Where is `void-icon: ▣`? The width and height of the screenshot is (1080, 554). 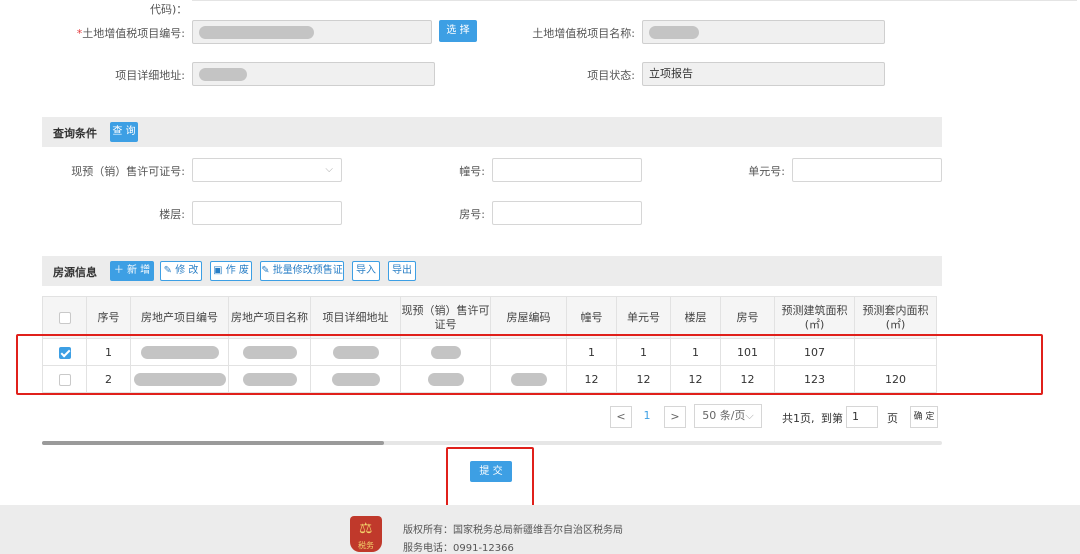
void-icon: ▣ is located at coordinates (218, 270).